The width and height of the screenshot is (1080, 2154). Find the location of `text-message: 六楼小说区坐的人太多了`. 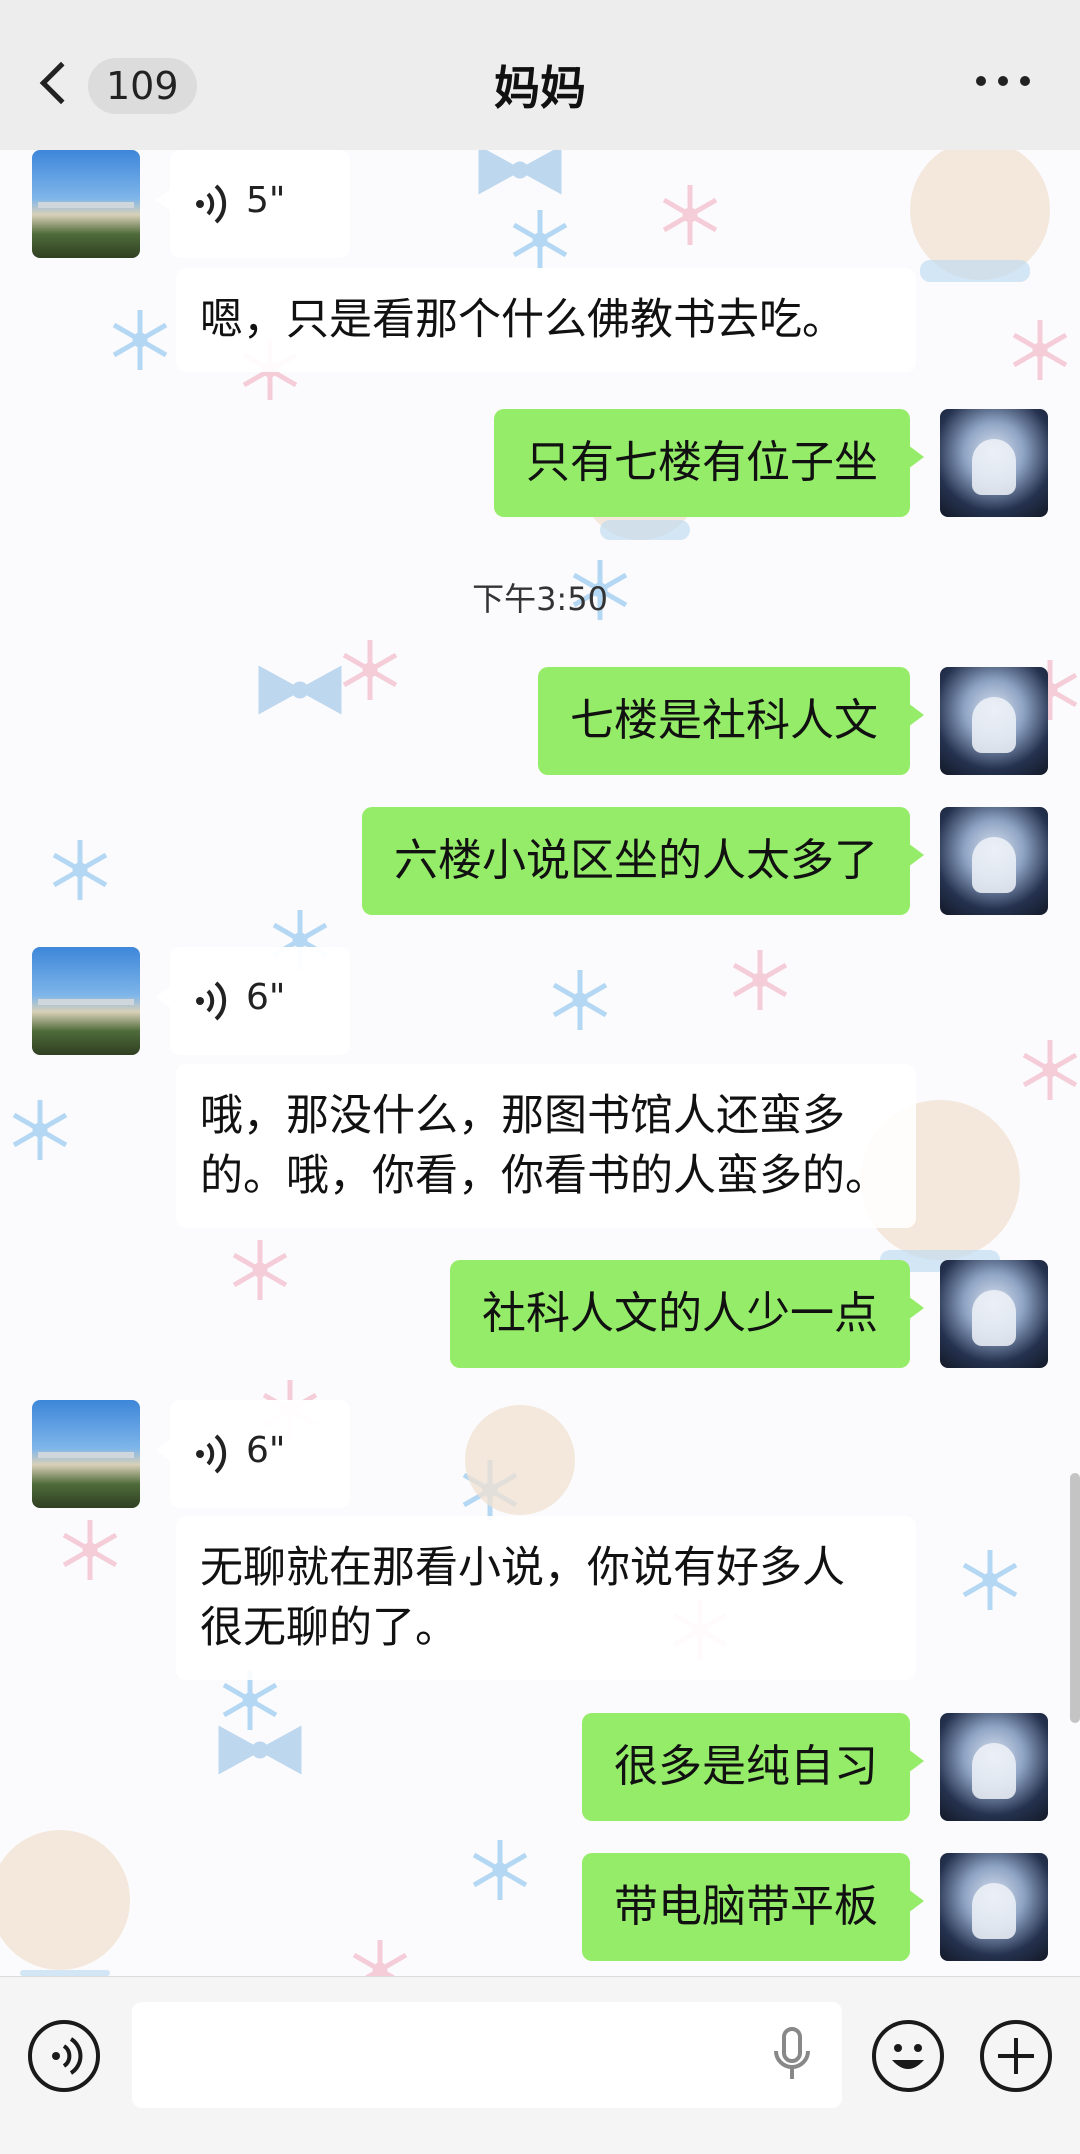

text-message: 六楼小说区坐的人太多了 is located at coordinates (643, 861).